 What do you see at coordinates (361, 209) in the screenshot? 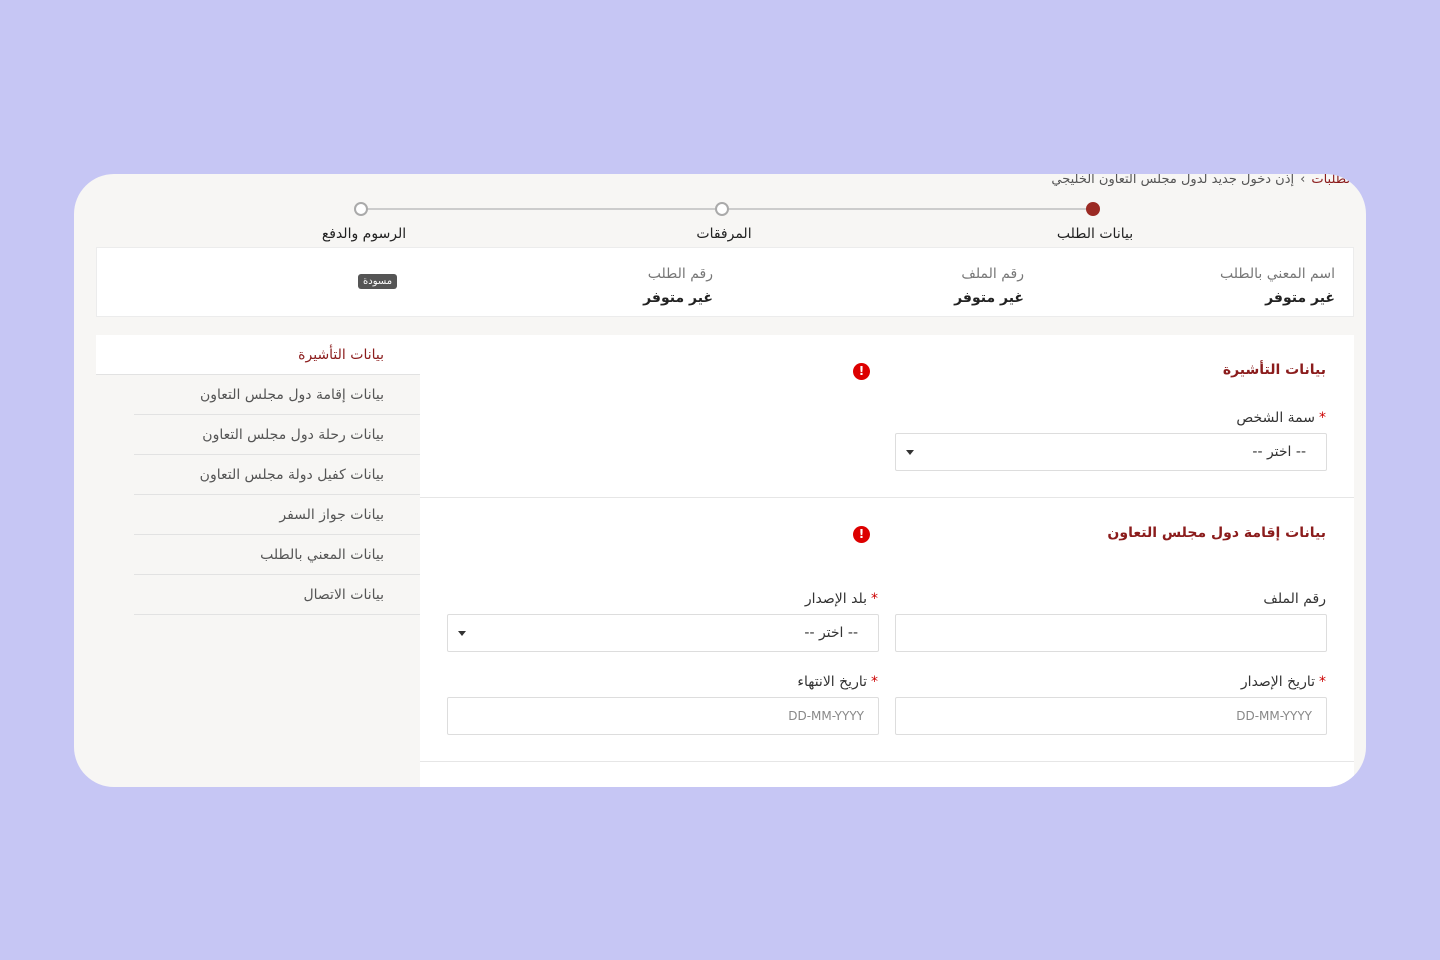
I see `step-dot-fees-payment` at bounding box center [361, 209].